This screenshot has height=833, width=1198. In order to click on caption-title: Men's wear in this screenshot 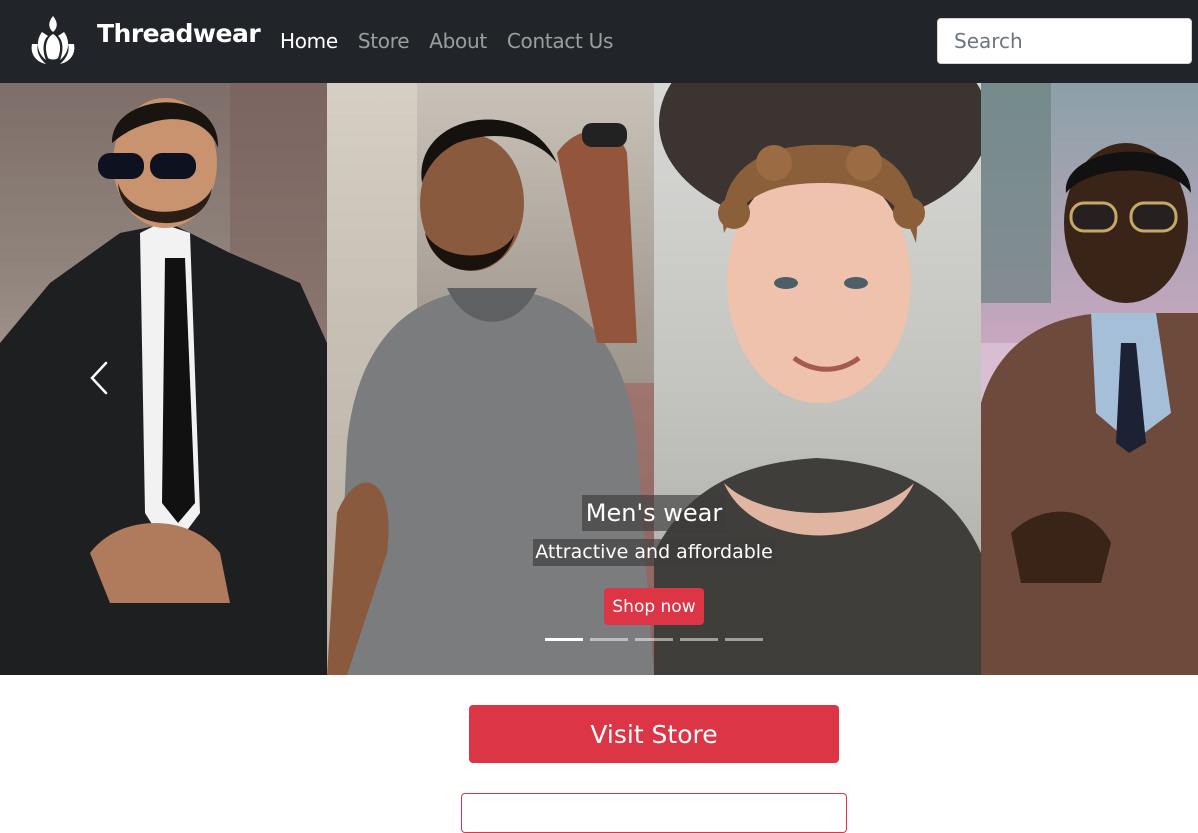, I will do `click(654, 513)`.